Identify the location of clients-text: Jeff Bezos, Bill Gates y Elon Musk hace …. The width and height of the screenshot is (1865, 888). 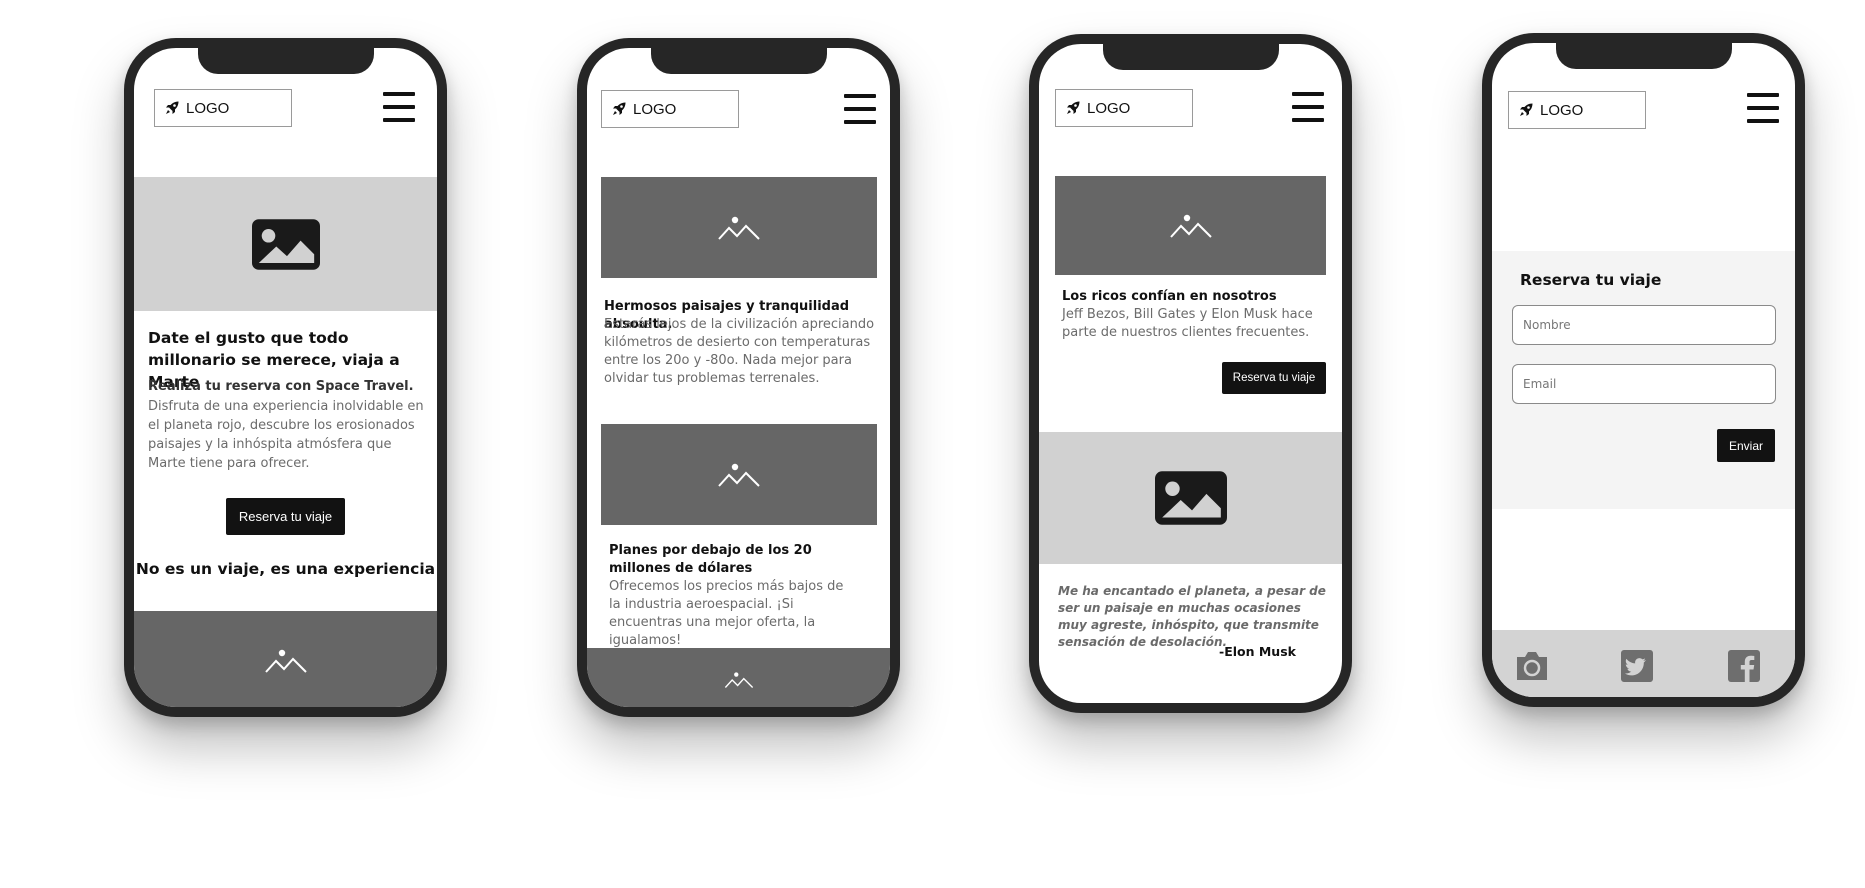
(1187, 323).